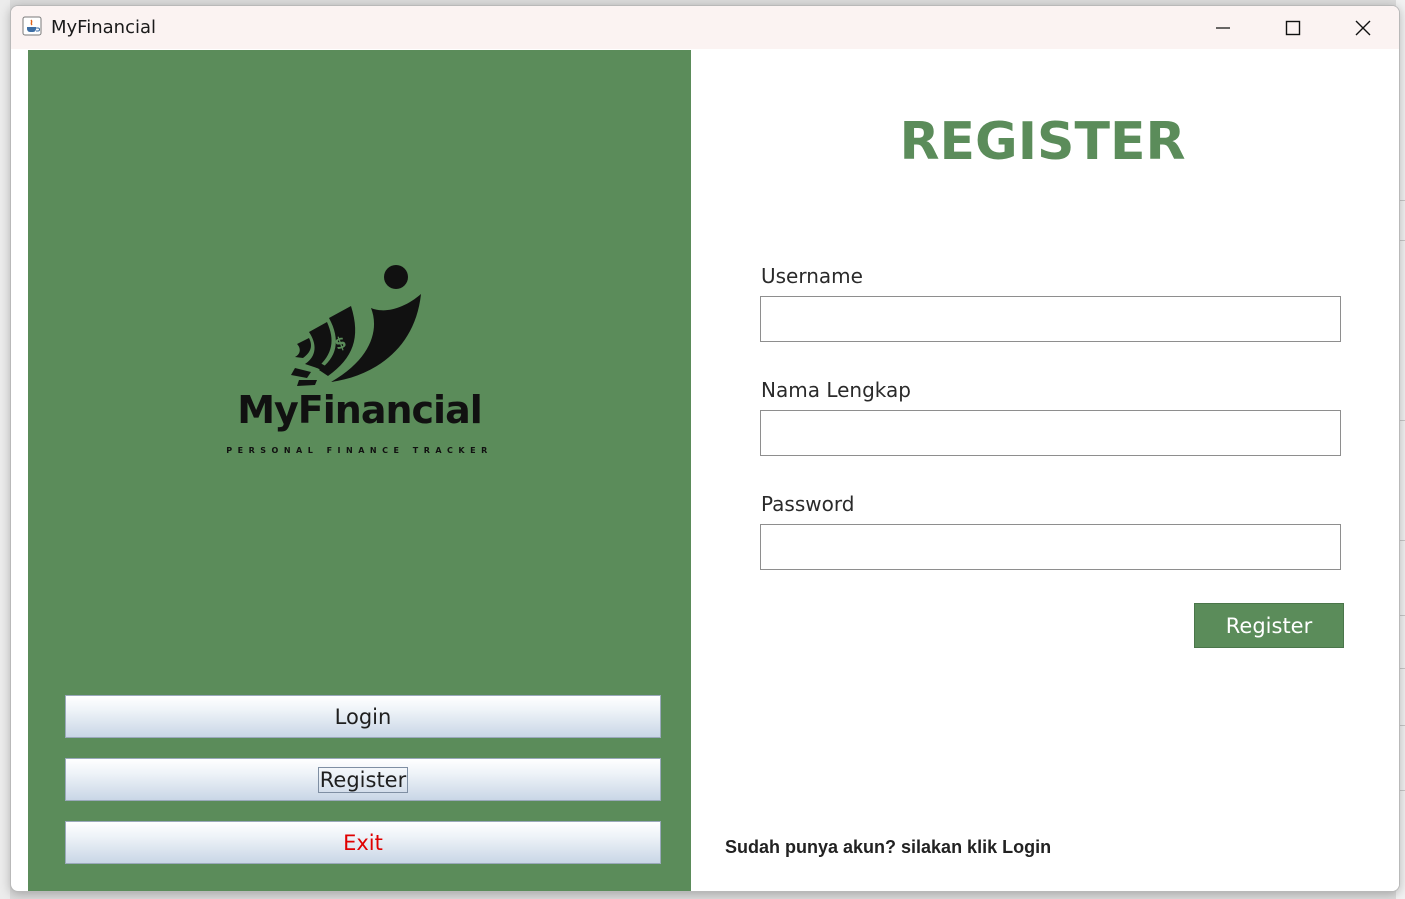  I want to click on maximize-icon, so click(1293, 27).